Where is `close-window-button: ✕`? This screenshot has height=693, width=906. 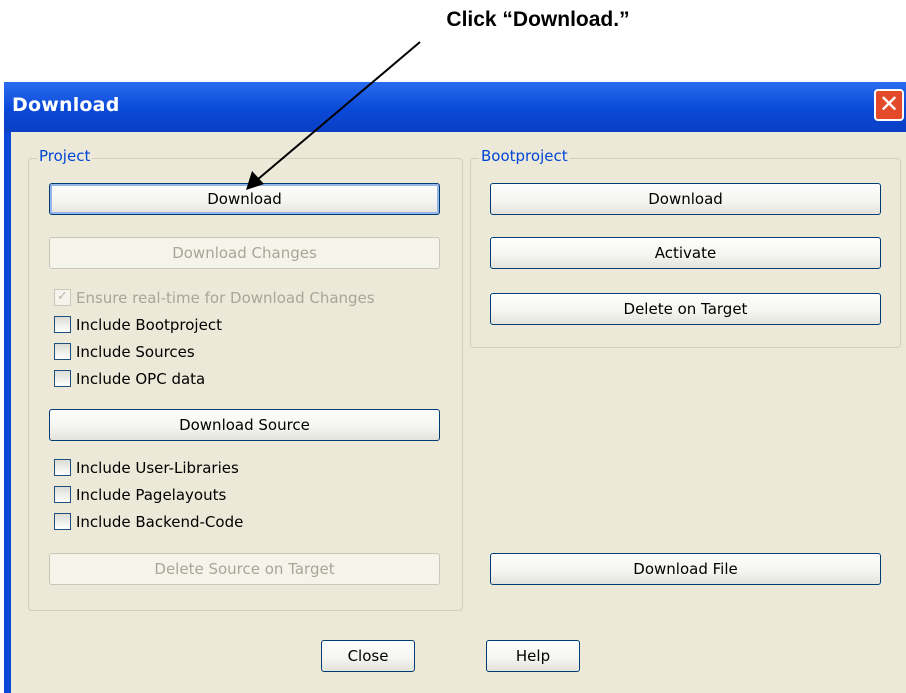 close-window-button: ✕ is located at coordinates (889, 105).